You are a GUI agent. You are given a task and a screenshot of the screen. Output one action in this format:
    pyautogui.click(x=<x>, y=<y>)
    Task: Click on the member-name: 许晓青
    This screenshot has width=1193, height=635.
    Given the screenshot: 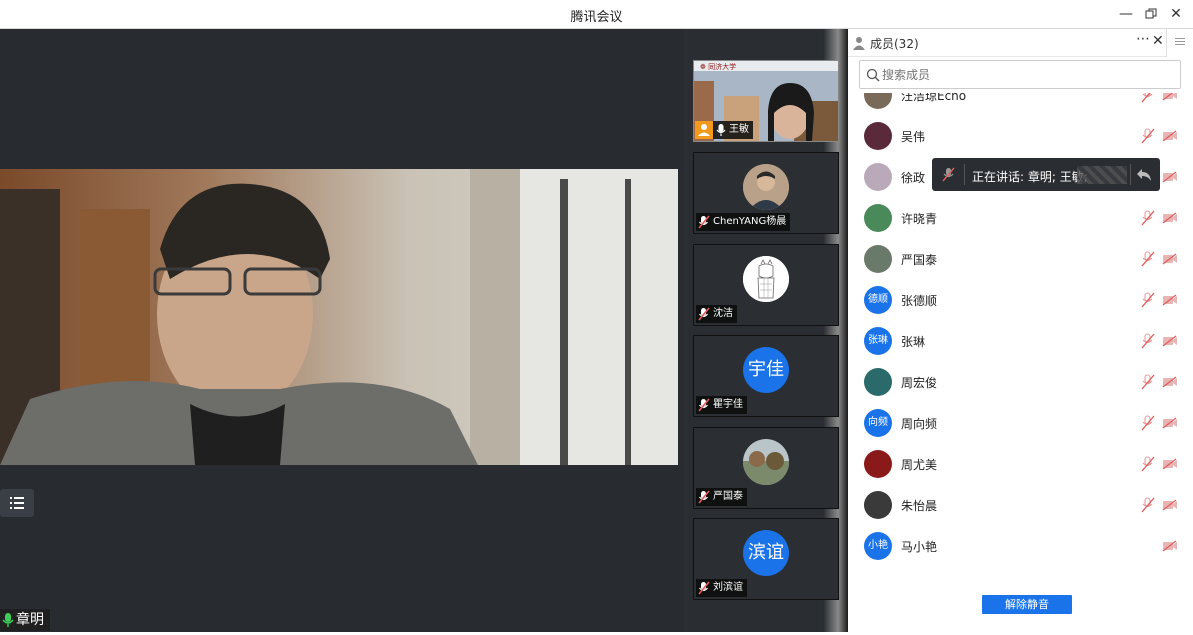 What is the action you would take?
    pyautogui.click(x=919, y=219)
    